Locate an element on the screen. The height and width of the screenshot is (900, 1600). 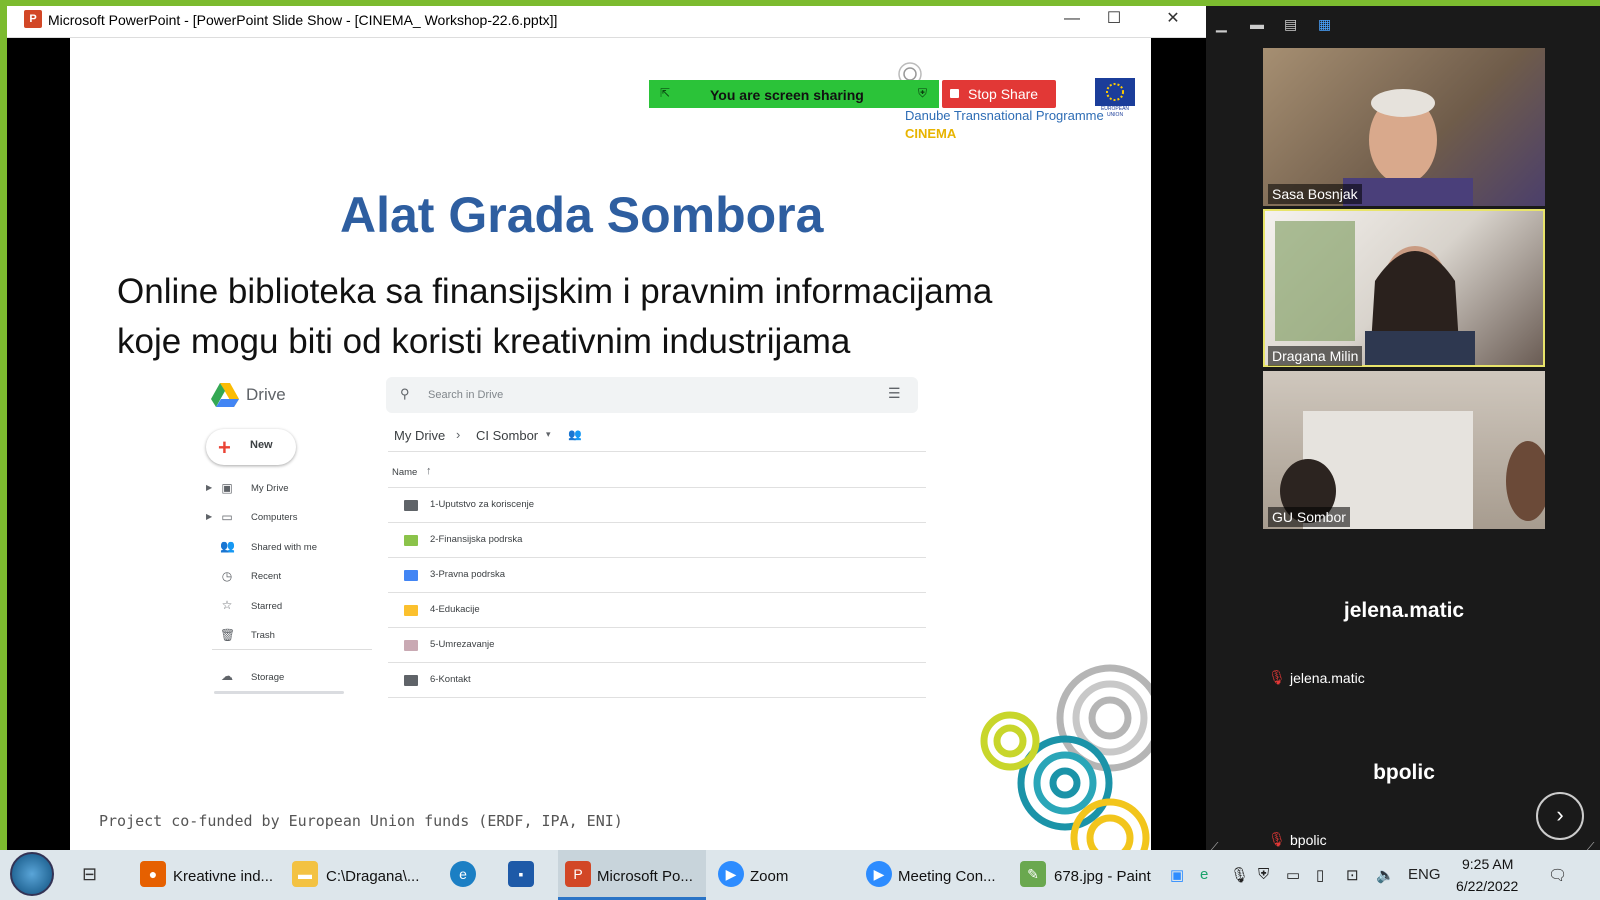
strip-view-icon: ▤ is located at coordinates (1290, 24).